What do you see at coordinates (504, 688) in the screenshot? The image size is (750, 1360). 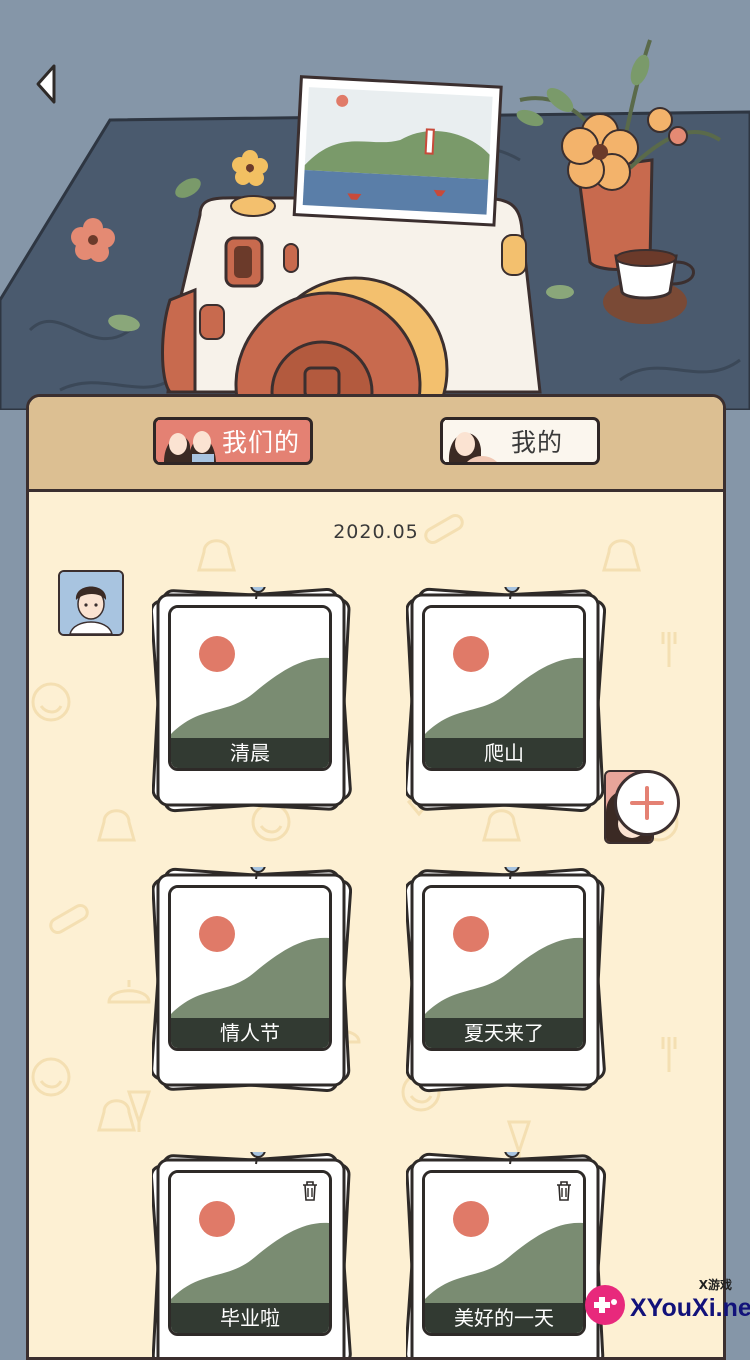 I see `photo-thumbnail: 爬山` at bounding box center [504, 688].